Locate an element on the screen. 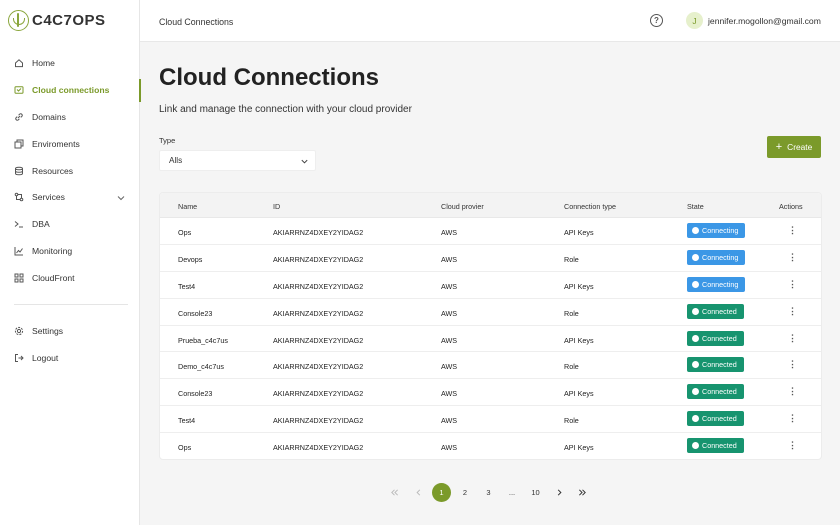 Image resolution: width=840 pixels, height=525 pixels. page-button-1: 1 is located at coordinates (441, 492).